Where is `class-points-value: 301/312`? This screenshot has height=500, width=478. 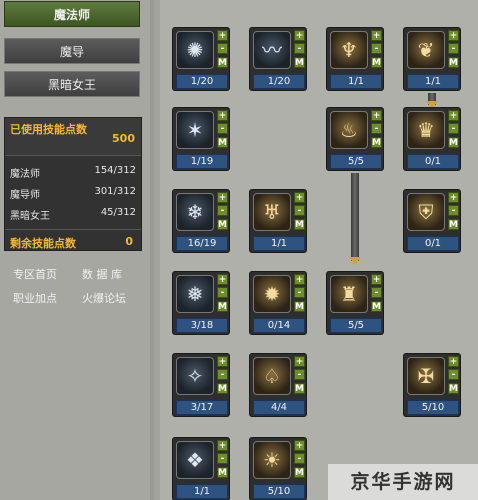
class-points-value: 301/312 is located at coordinates (115, 191).